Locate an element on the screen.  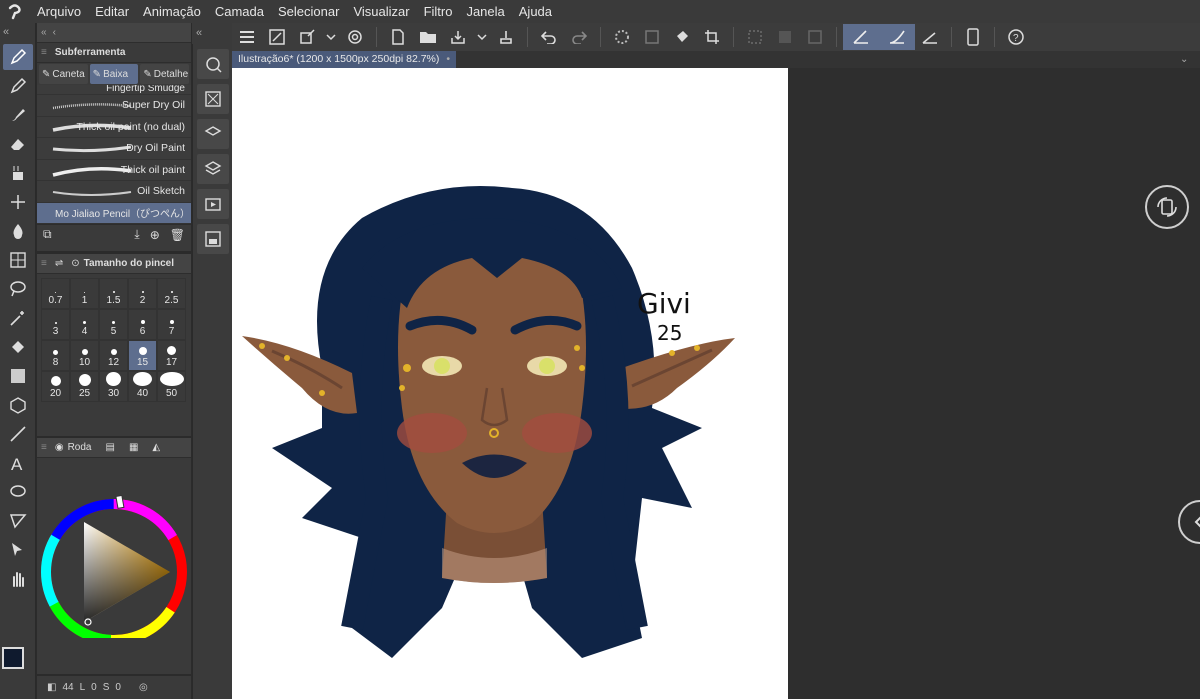
reset-icon: ◎ is located at coordinates (143, 687).